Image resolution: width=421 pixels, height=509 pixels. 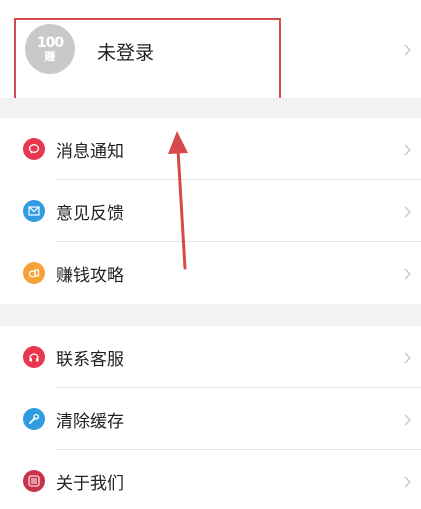 What do you see at coordinates (34, 211) in the screenshot?
I see `mail-icon` at bounding box center [34, 211].